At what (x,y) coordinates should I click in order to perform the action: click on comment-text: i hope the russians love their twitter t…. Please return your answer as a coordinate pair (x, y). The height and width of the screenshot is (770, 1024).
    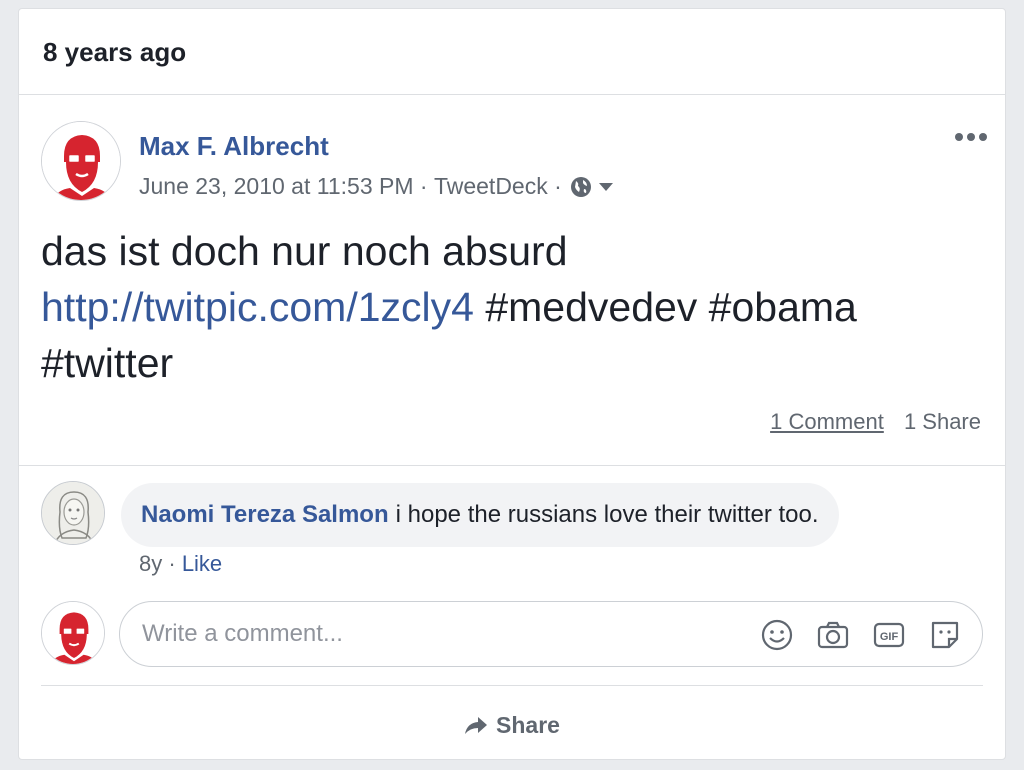
    Looking at the image, I should click on (607, 514).